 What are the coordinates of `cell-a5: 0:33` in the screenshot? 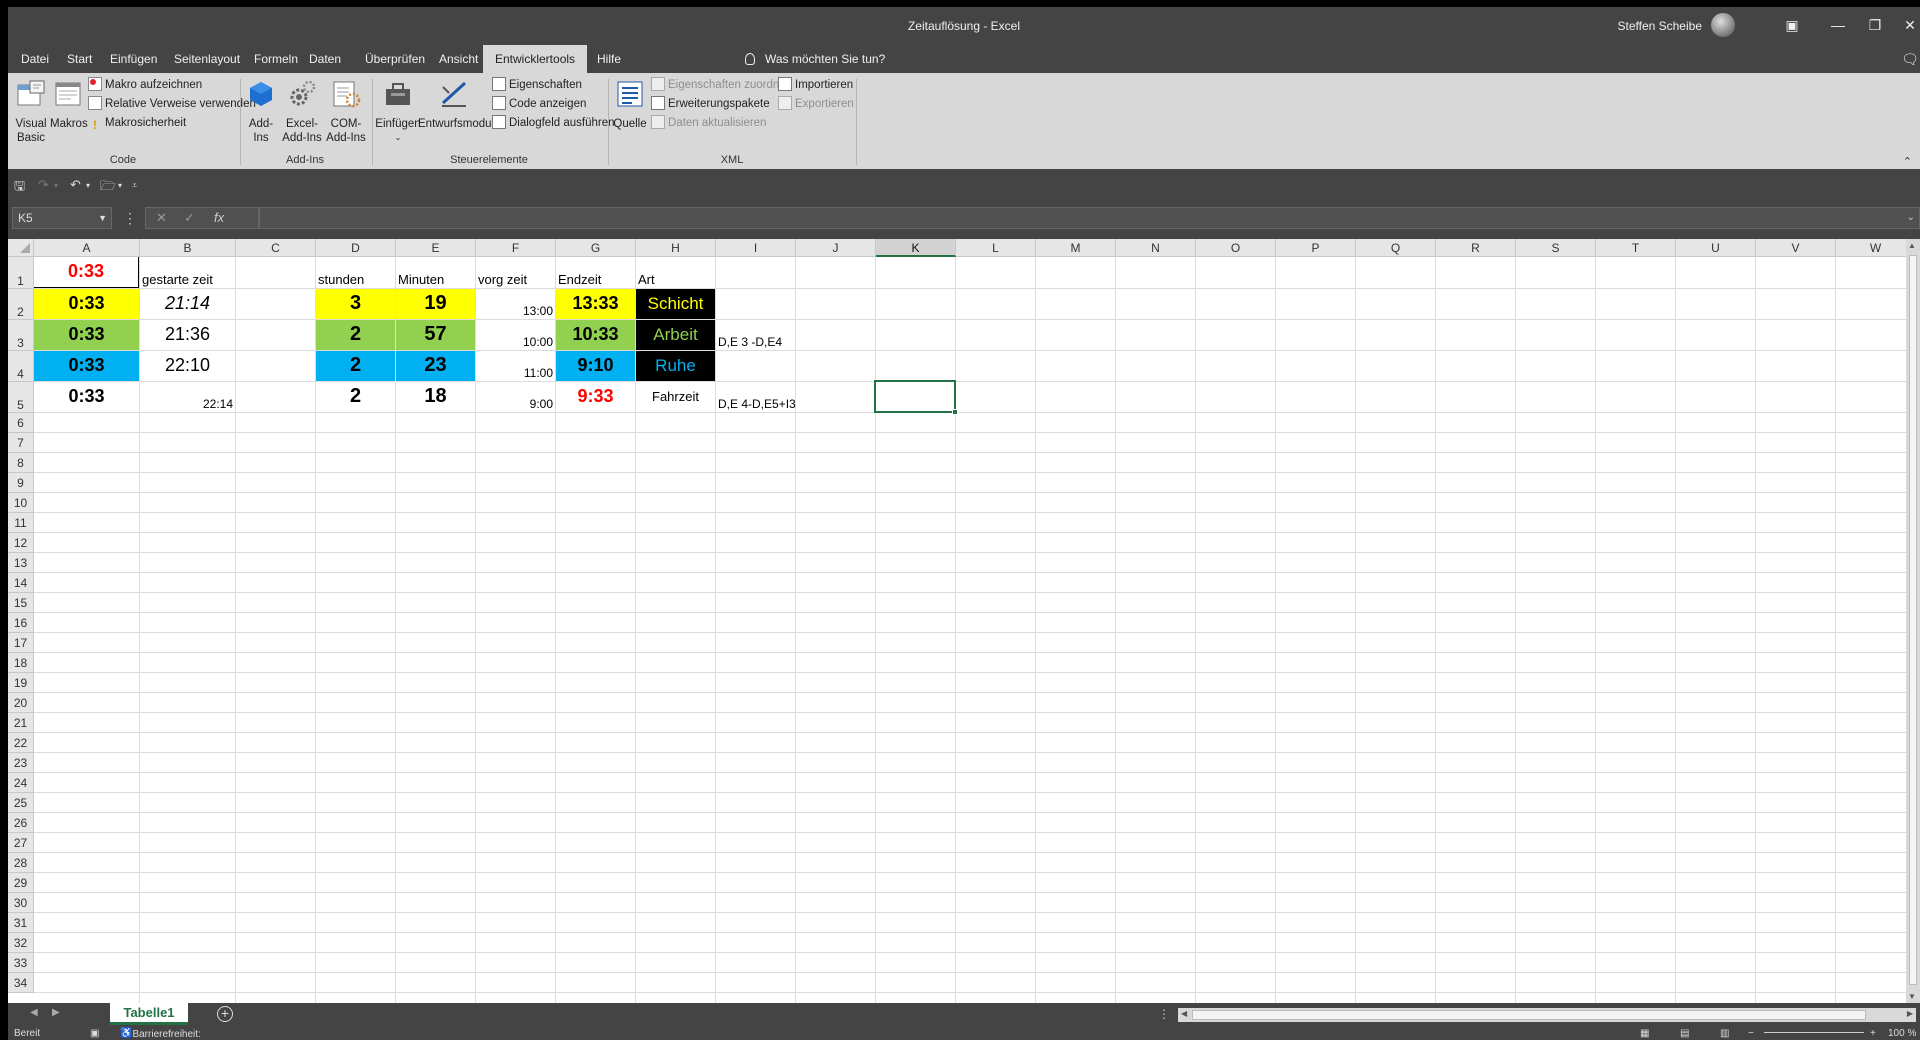 It's located at (86, 397).